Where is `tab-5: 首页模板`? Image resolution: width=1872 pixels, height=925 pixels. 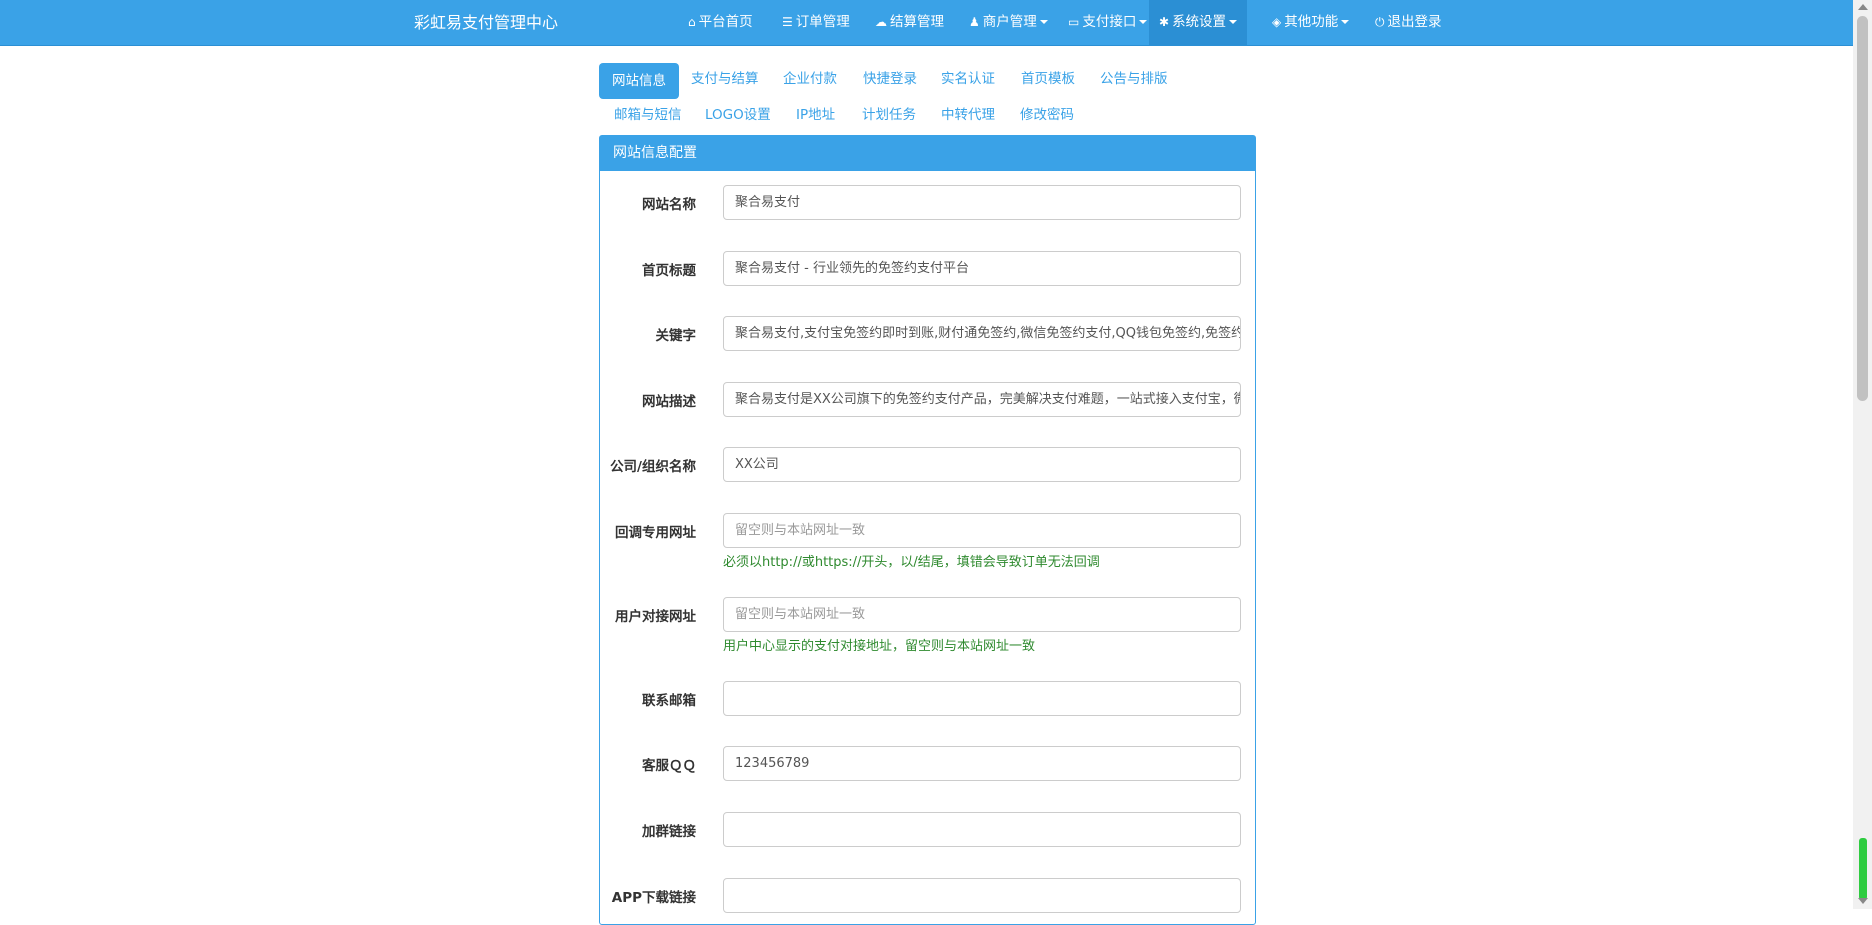 tab-5: 首页模板 is located at coordinates (1048, 79).